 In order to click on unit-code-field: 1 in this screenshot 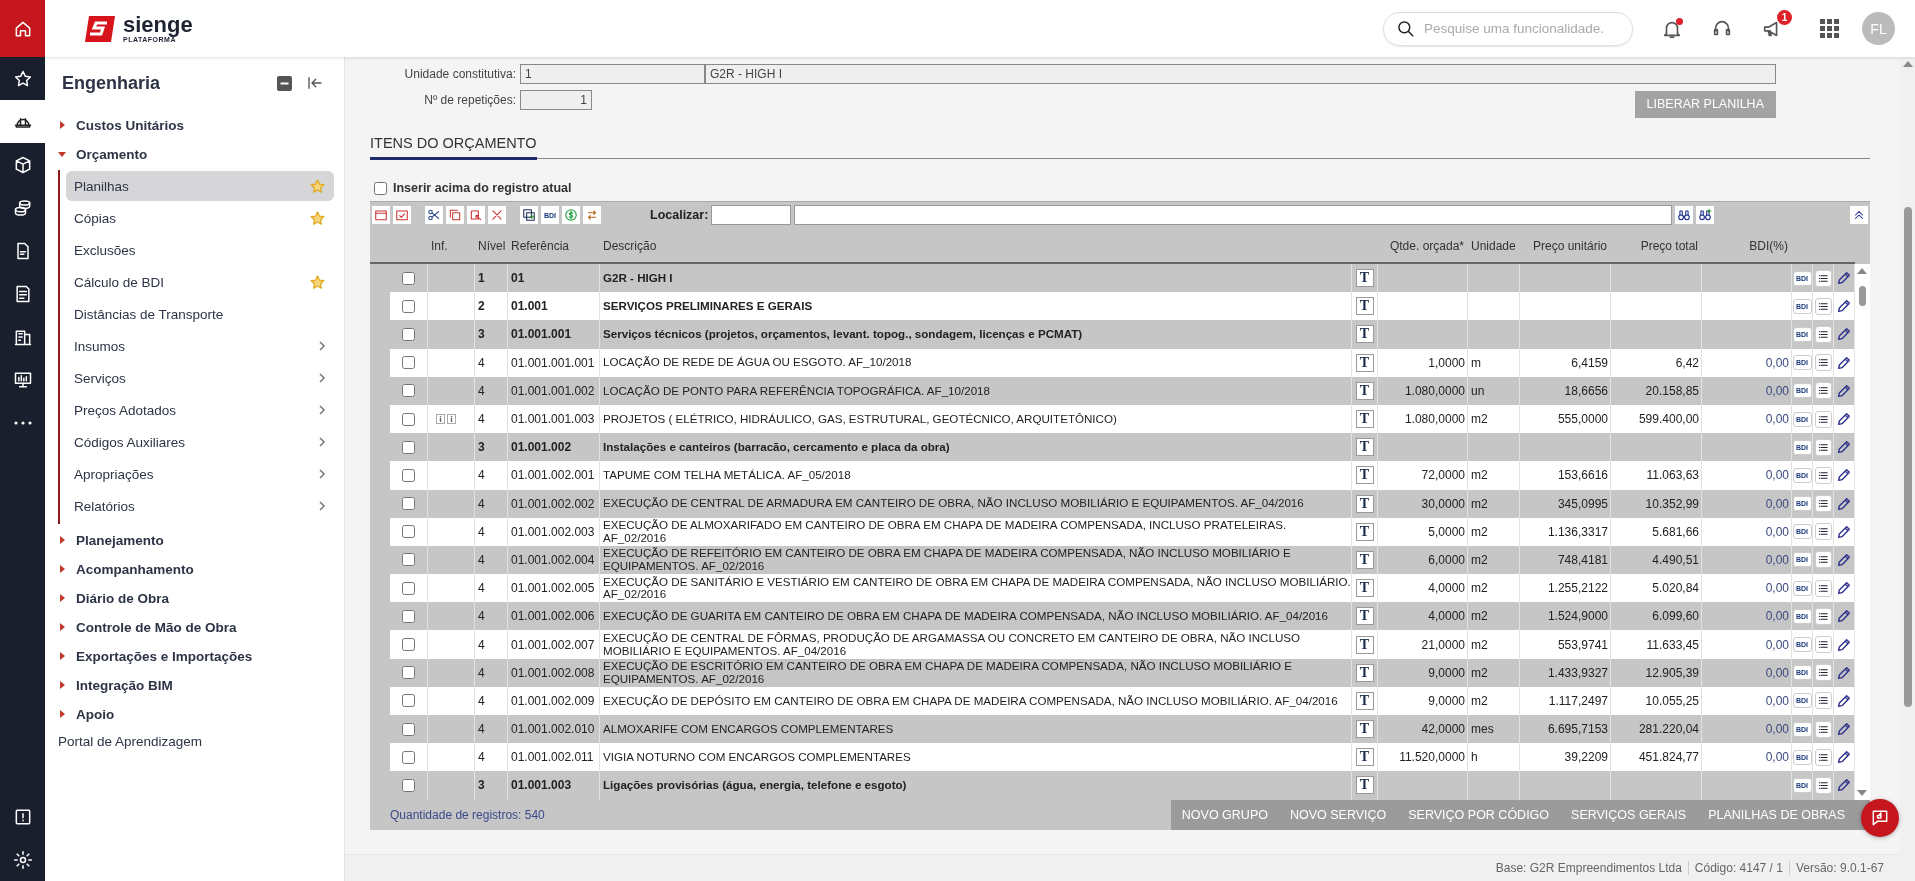, I will do `click(612, 74)`.